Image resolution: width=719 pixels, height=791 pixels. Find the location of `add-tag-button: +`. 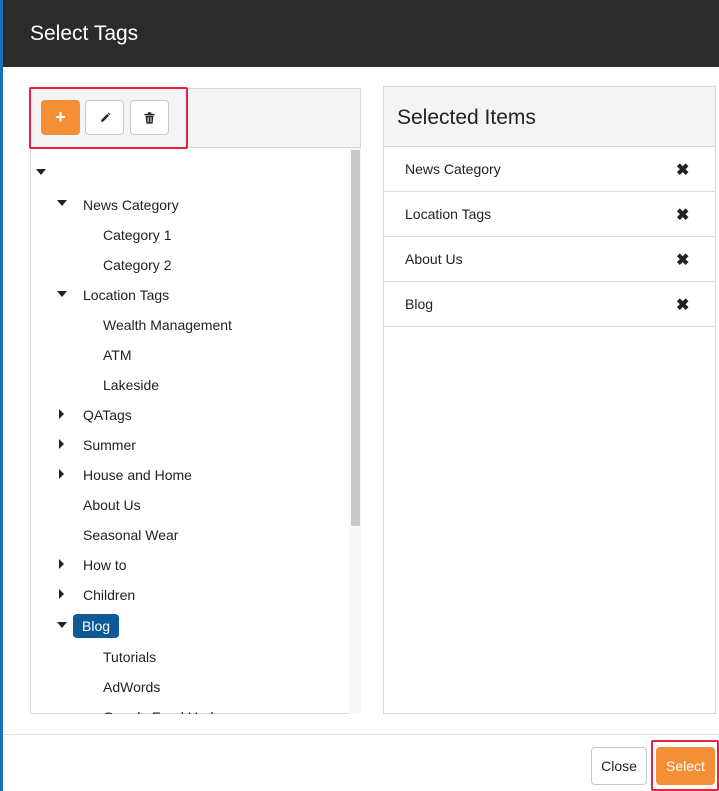

add-tag-button: + is located at coordinates (60, 117).